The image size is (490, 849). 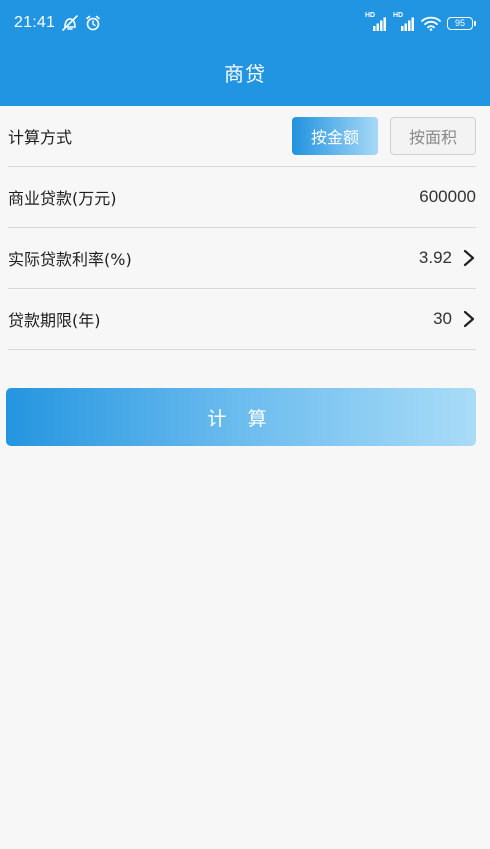 I want to click on calc-mode-label: 计算方式, so click(x=40, y=137).